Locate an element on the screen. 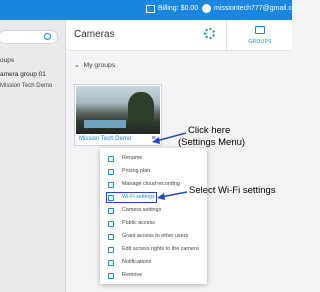  annotation-select-wifi: Select Wi-Fi settings is located at coordinates (232, 190).